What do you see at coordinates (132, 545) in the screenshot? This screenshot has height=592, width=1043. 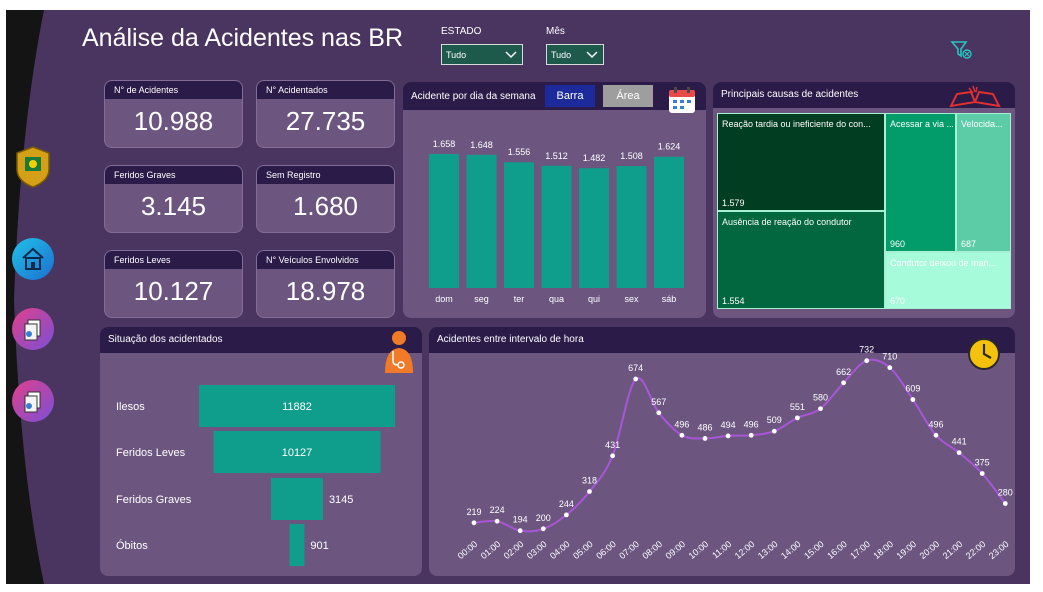 I see `funnel-category-label: Óbitos` at bounding box center [132, 545].